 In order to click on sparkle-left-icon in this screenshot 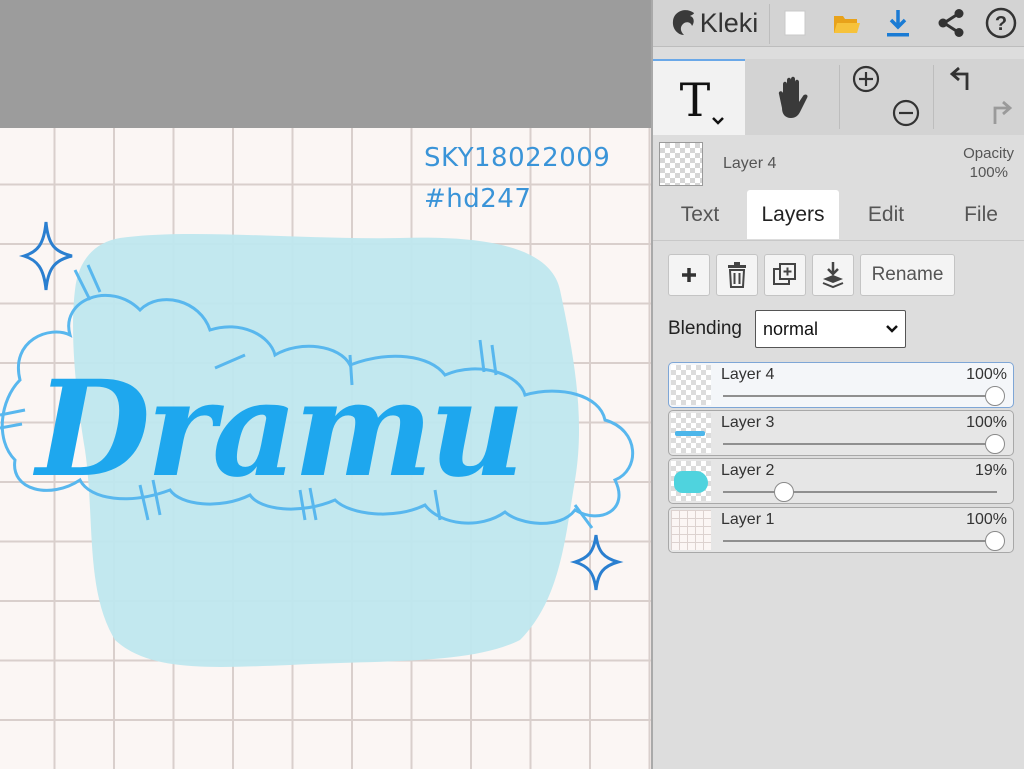, I will do `click(45, 256)`.